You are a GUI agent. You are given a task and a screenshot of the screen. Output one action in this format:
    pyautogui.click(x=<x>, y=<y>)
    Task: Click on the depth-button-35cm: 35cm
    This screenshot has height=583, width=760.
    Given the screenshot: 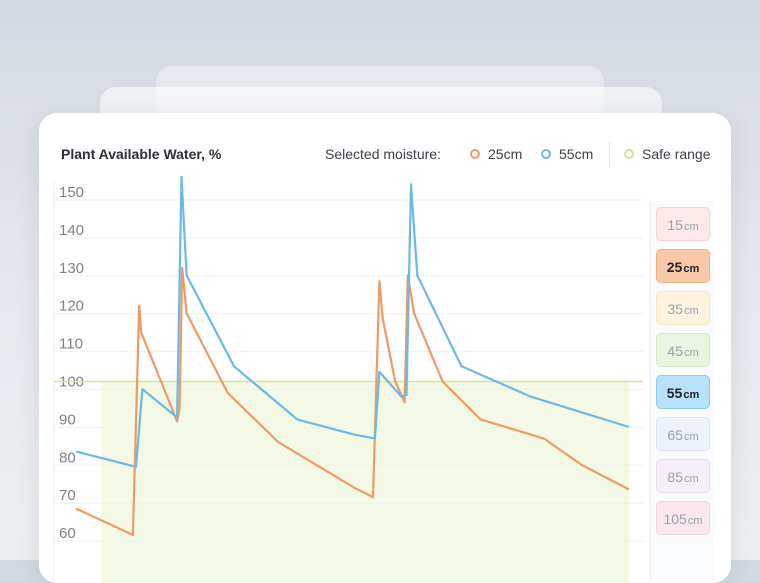 What is the action you would take?
    pyautogui.click(x=683, y=308)
    